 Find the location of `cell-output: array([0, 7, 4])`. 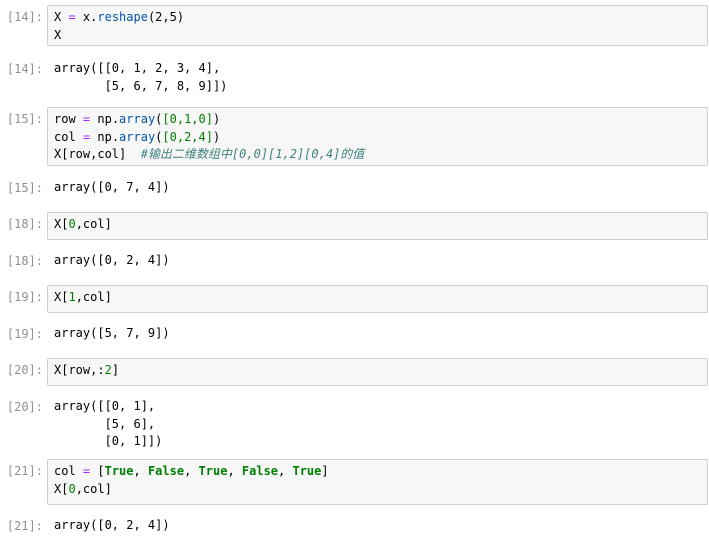

cell-output: array([0, 7, 4]) is located at coordinates (112, 187).